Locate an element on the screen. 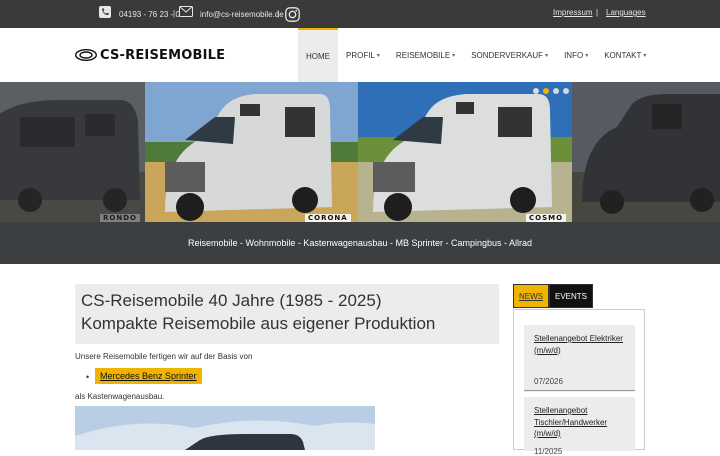 The image size is (720, 456). nav-label: HOME is located at coordinates (318, 56).